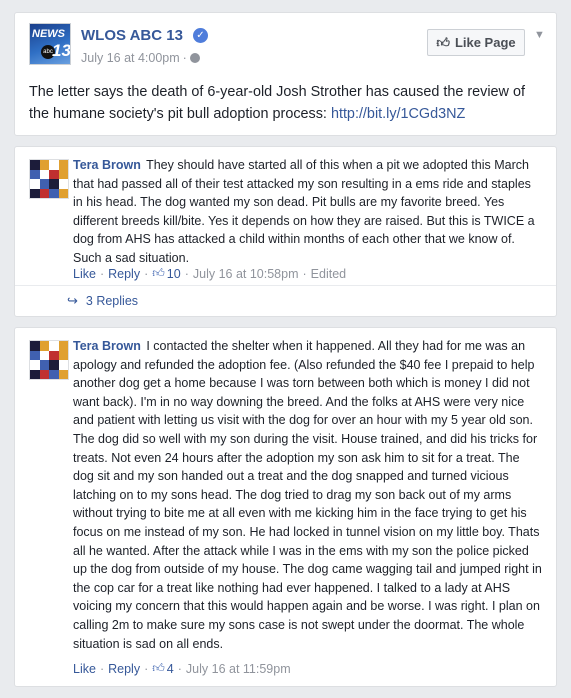  I want to click on comment-actions: Like · Reply · 👍︎ 4 · July 16 at 11:59pm, so click(182, 668).